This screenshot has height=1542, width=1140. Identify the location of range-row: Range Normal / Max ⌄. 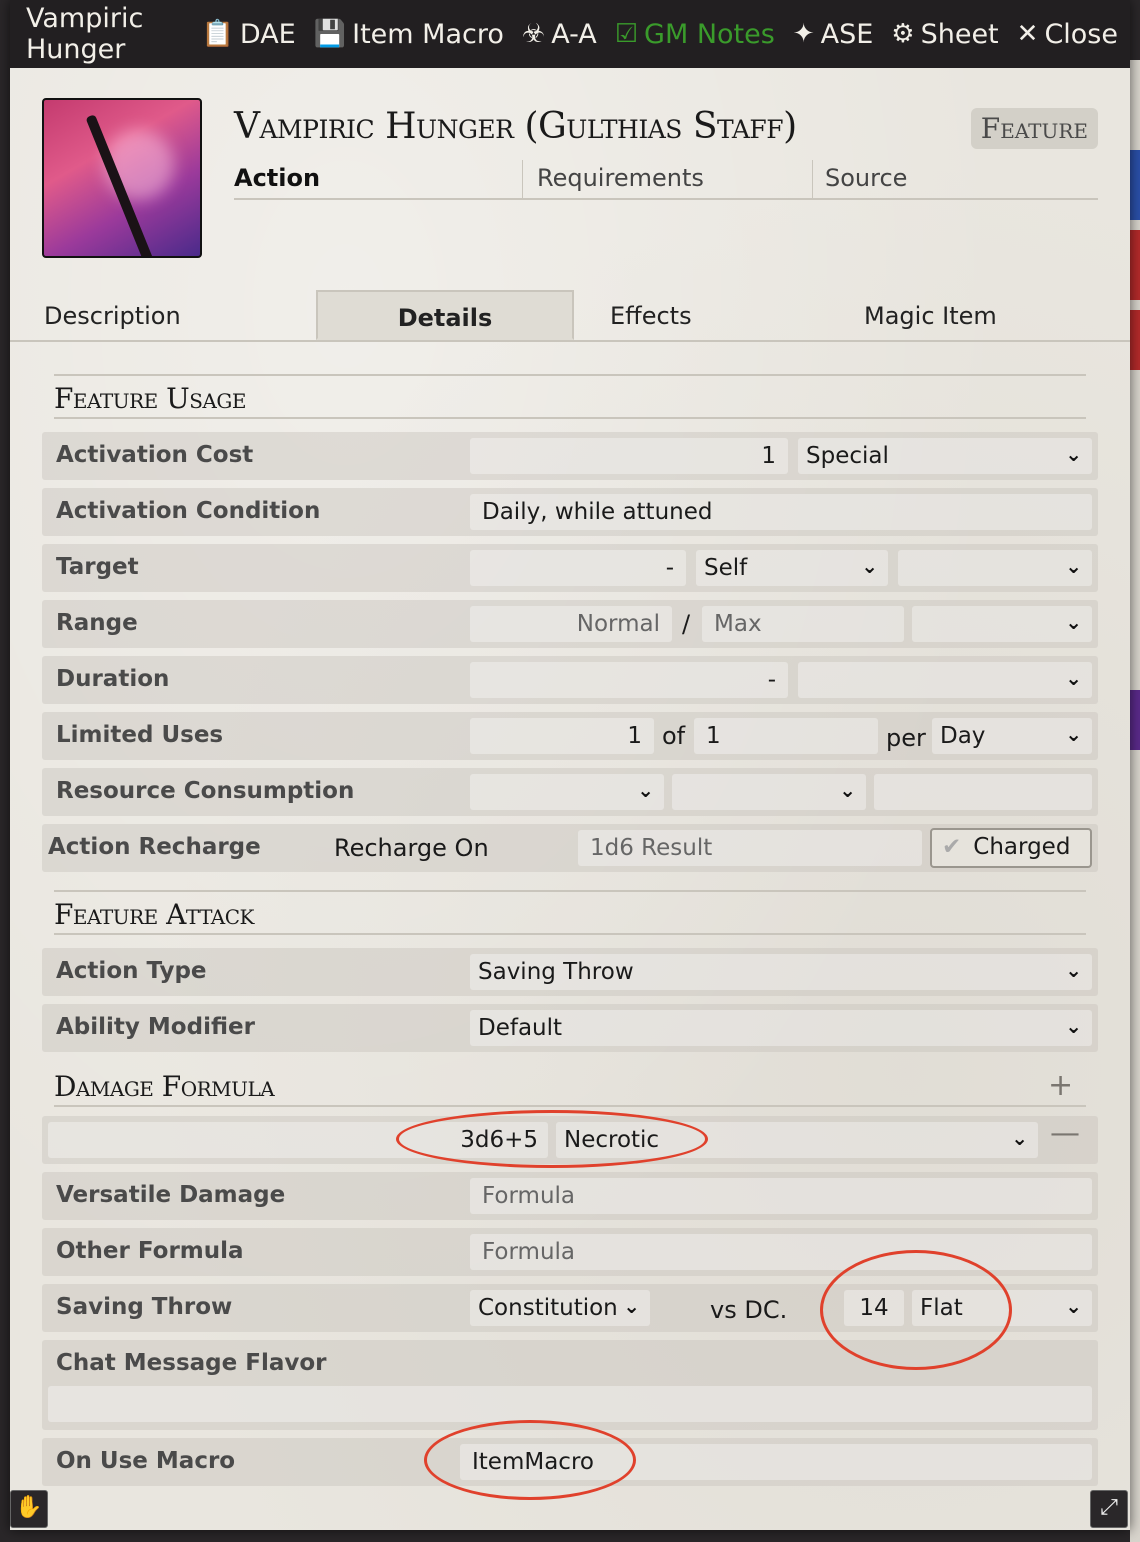
(570, 624).